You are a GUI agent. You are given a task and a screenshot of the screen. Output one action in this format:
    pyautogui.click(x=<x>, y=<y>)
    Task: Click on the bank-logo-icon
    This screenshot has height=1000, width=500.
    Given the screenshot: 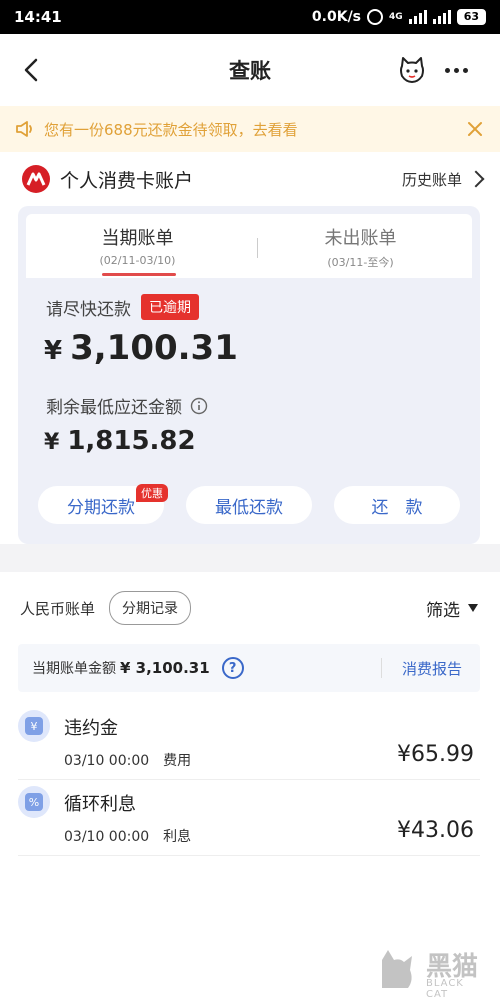 What is the action you would take?
    pyautogui.click(x=36, y=179)
    